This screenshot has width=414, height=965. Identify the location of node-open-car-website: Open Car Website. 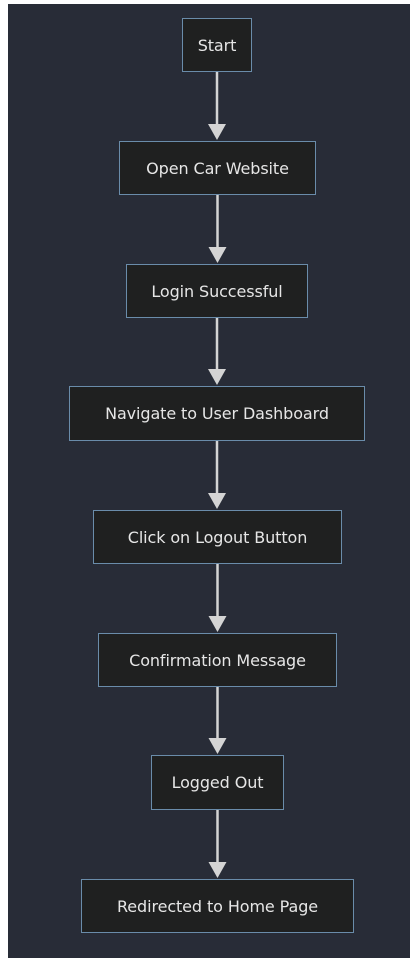
(217, 168).